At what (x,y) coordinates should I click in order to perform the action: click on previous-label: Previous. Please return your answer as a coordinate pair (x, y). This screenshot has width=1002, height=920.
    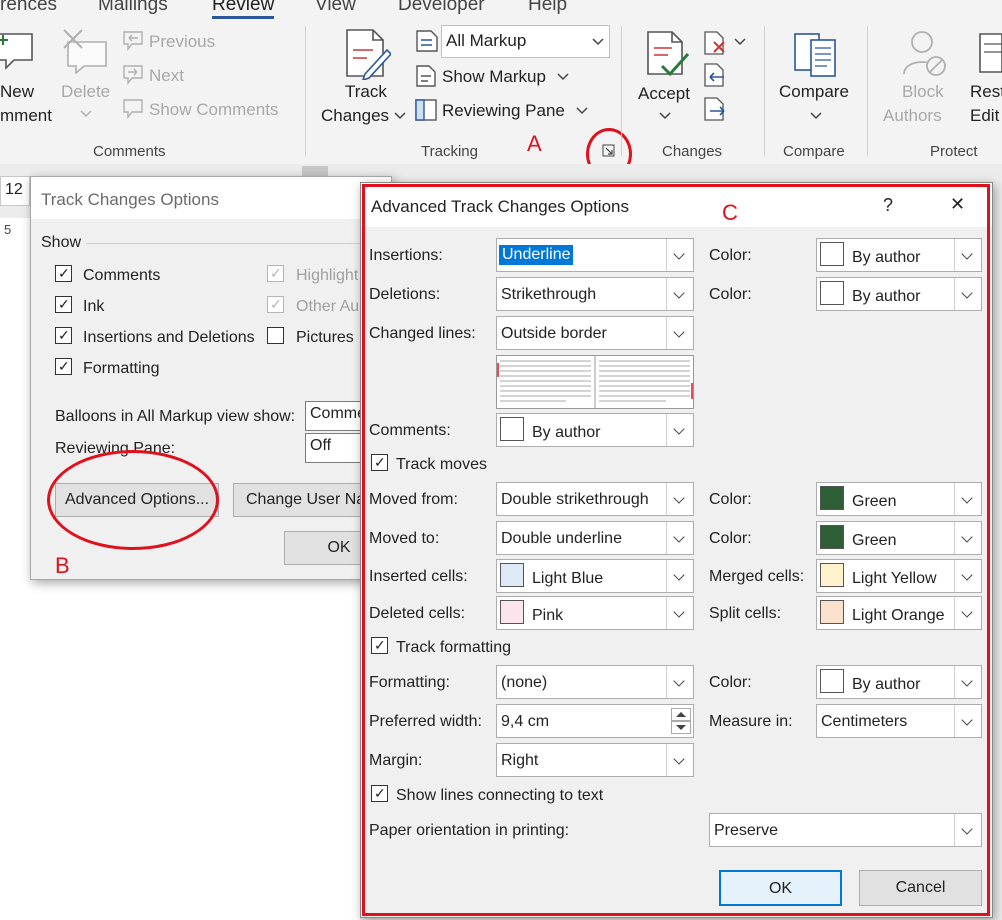
    Looking at the image, I should click on (182, 41).